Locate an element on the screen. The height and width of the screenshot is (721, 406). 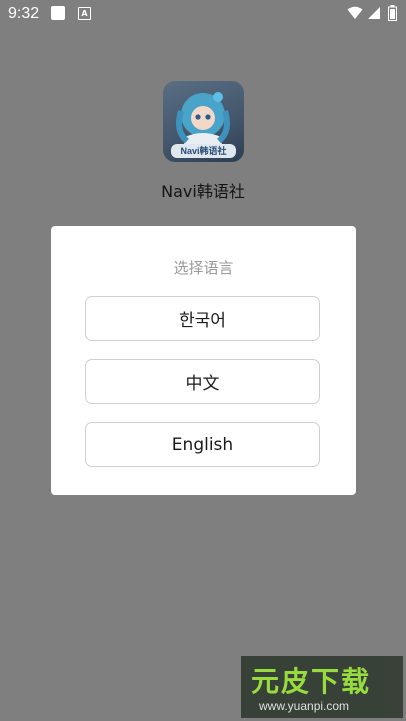
language-option-english: English is located at coordinates (202, 444).